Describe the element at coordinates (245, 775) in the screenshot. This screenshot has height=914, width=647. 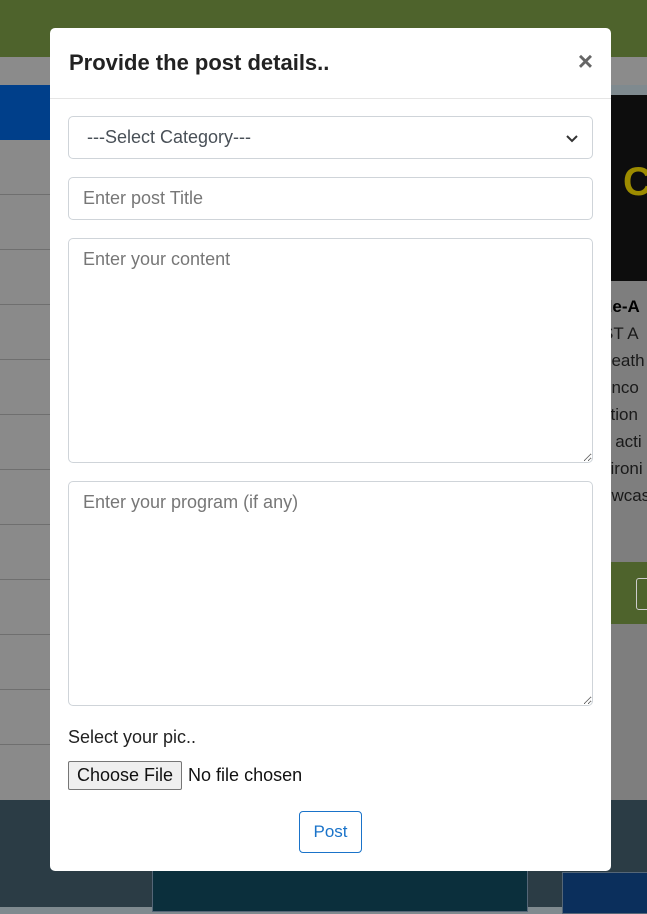
I see `file-status-text: No file chosen` at that location.